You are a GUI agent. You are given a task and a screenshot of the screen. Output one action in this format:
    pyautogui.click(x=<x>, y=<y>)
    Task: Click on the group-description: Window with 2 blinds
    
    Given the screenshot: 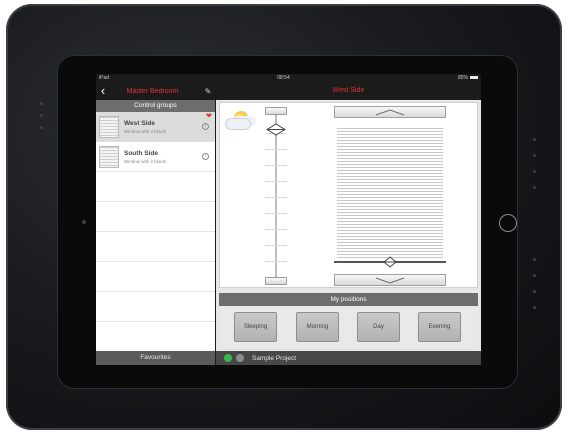 What is the action you would take?
    pyautogui.click(x=145, y=161)
    